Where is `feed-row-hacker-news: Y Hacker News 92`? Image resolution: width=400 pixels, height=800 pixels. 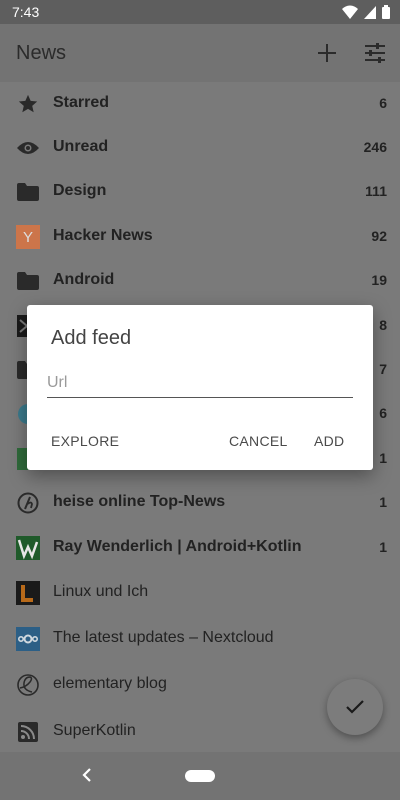 feed-row-hacker-news: Y Hacker News 92 is located at coordinates (200, 237).